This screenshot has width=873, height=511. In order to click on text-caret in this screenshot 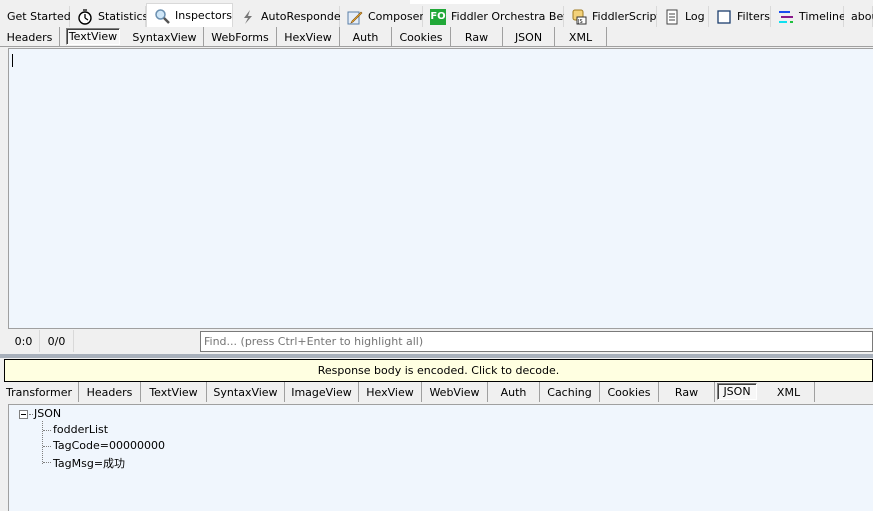, I will do `click(12, 60)`.